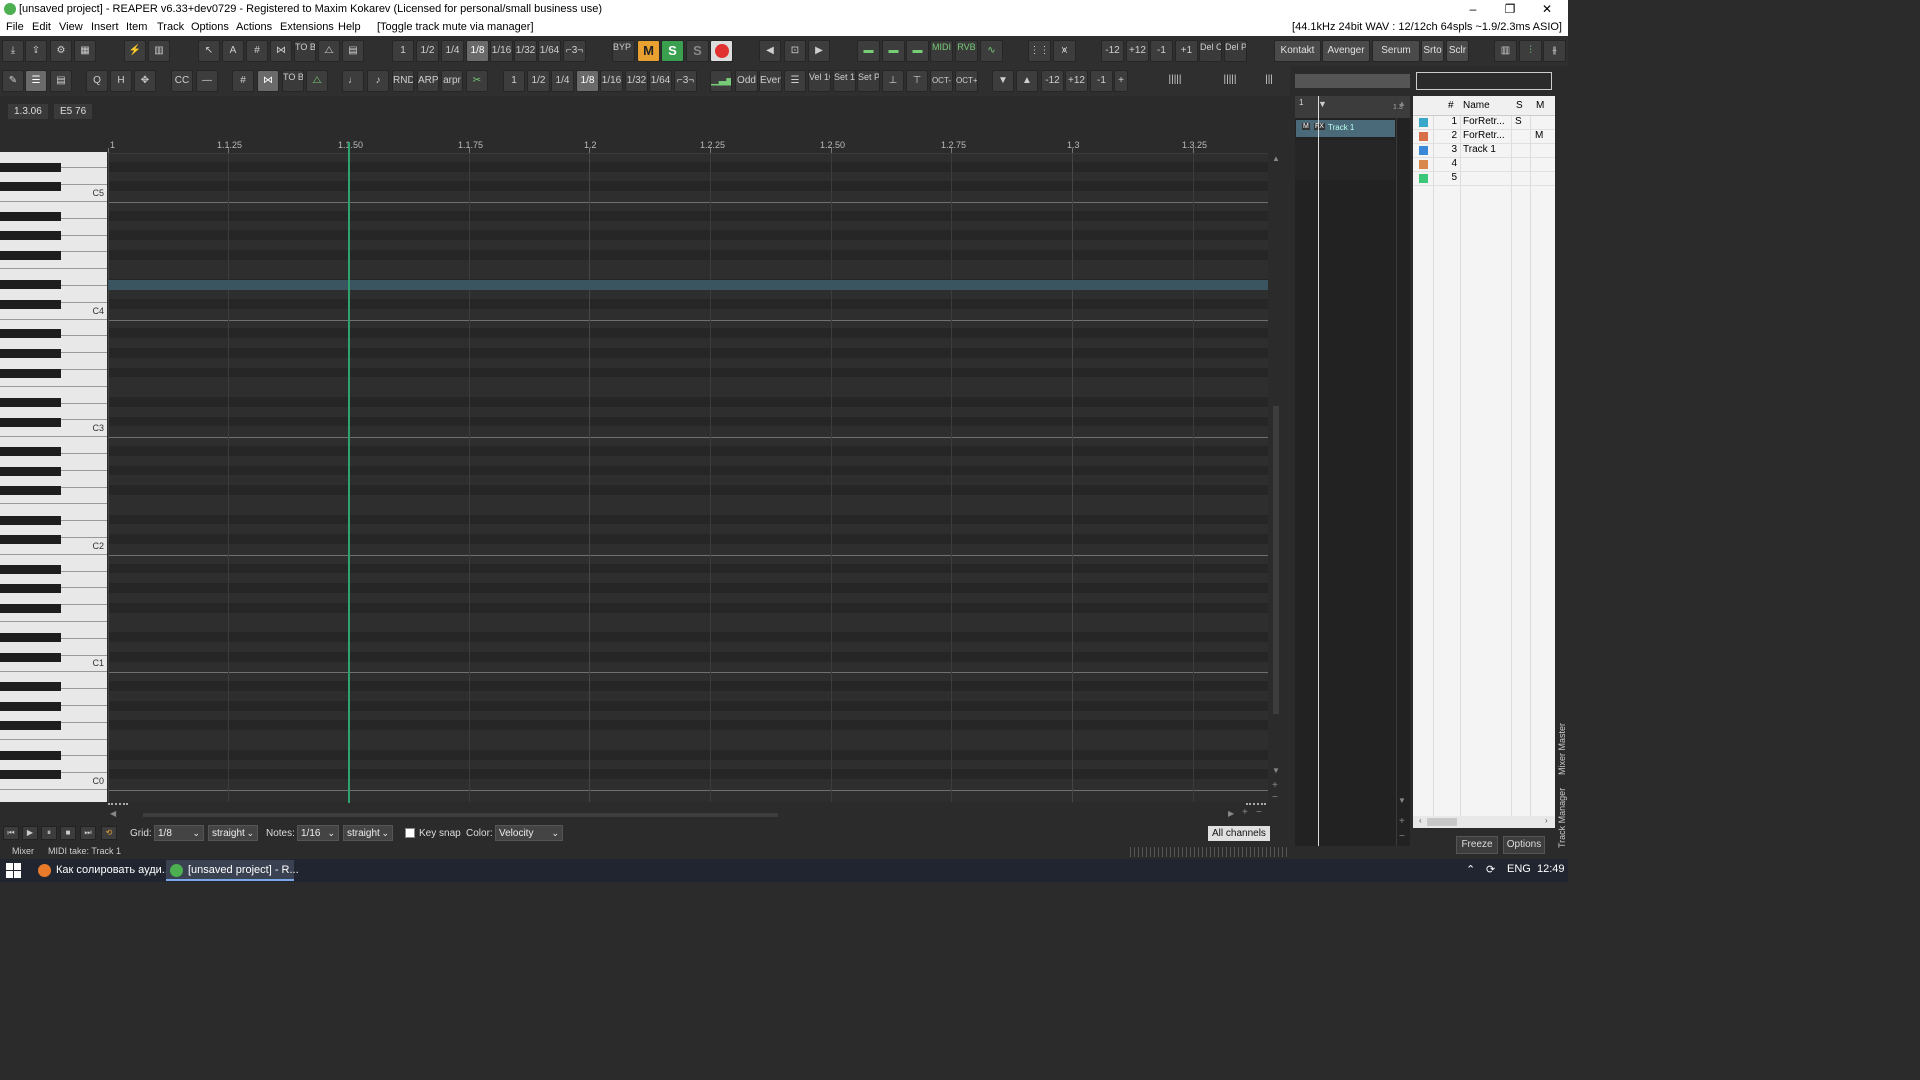  I want to click on note-length-icon: ♪, so click(378, 81).